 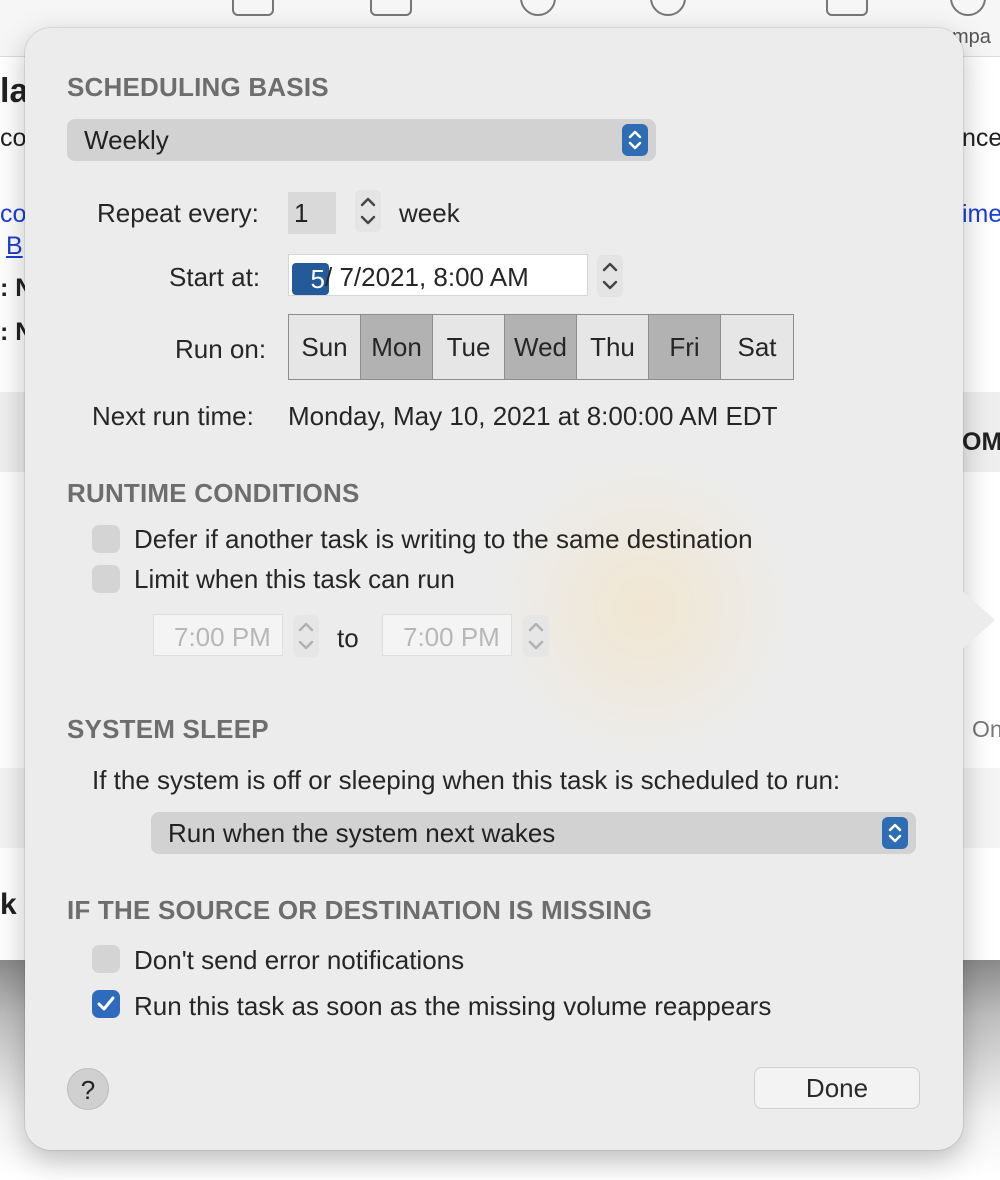 What do you see at coordinates (294, 579) in the screenshot?
I see `limit-label: Limit when this task can run` at bounding box center [294, 579].